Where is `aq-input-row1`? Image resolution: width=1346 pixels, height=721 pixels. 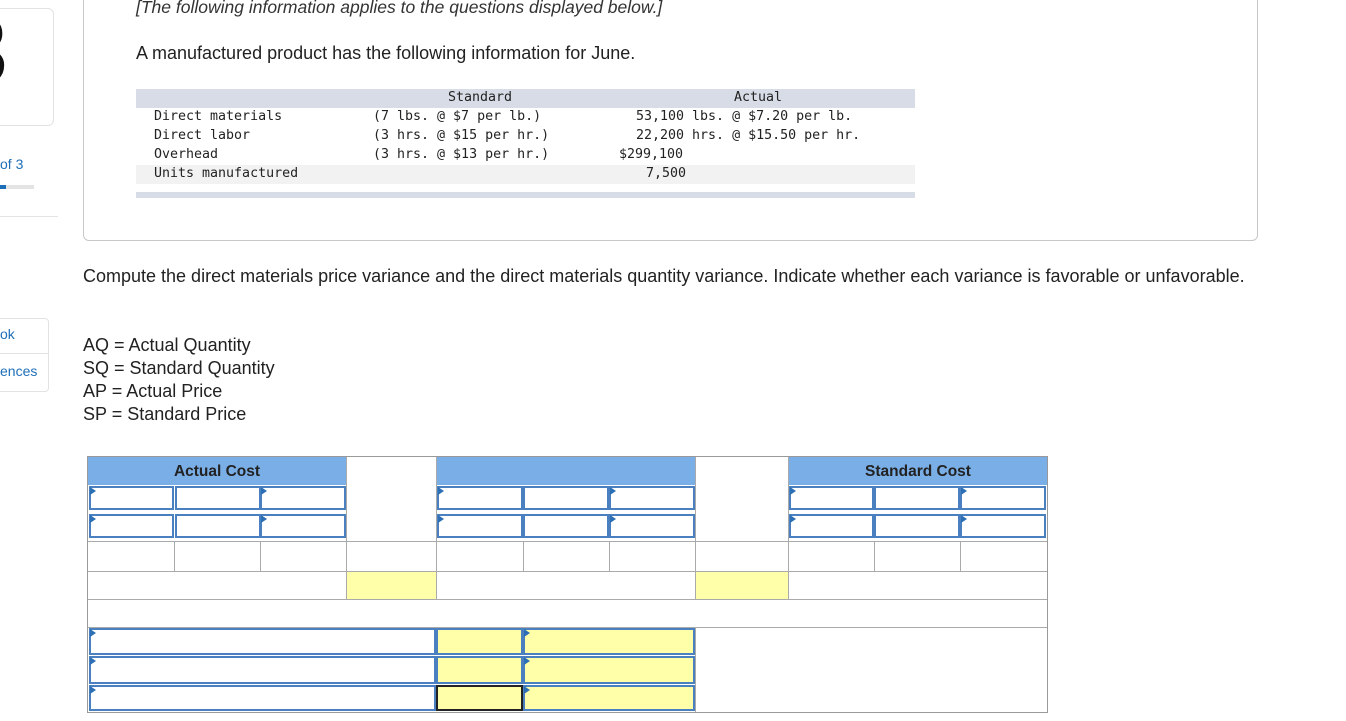 aq-input-row1 is located at coordinates (131, 498).